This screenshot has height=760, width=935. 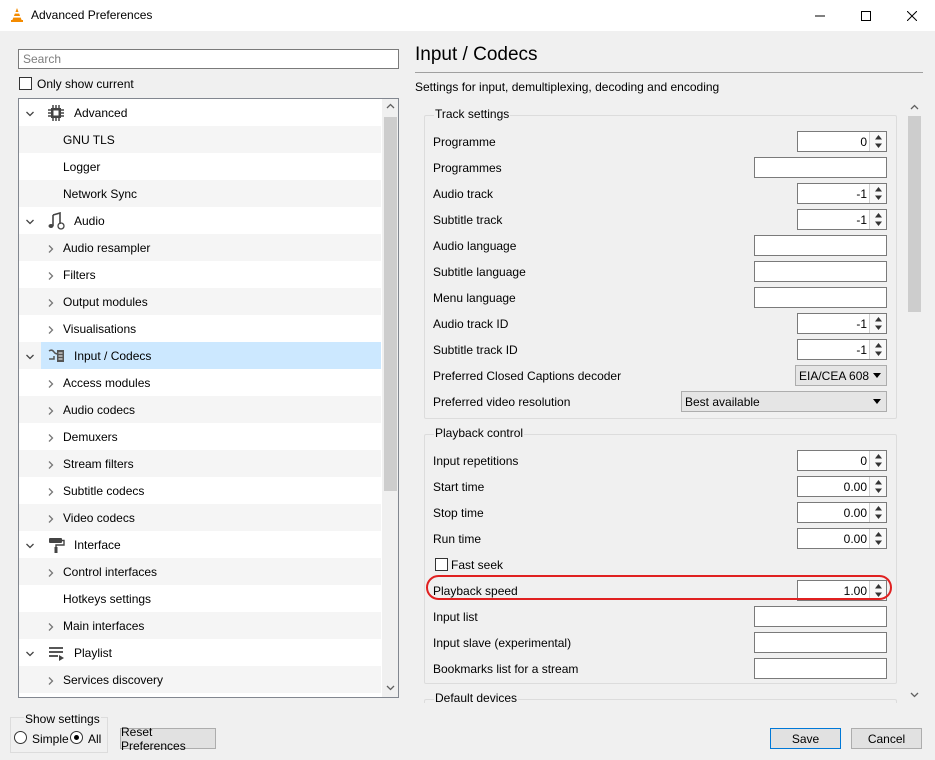 What do you see at coordinates (842, 141) in the screenshot?
I see `programme-spinbox: 0` at bounding box center [842, 141].